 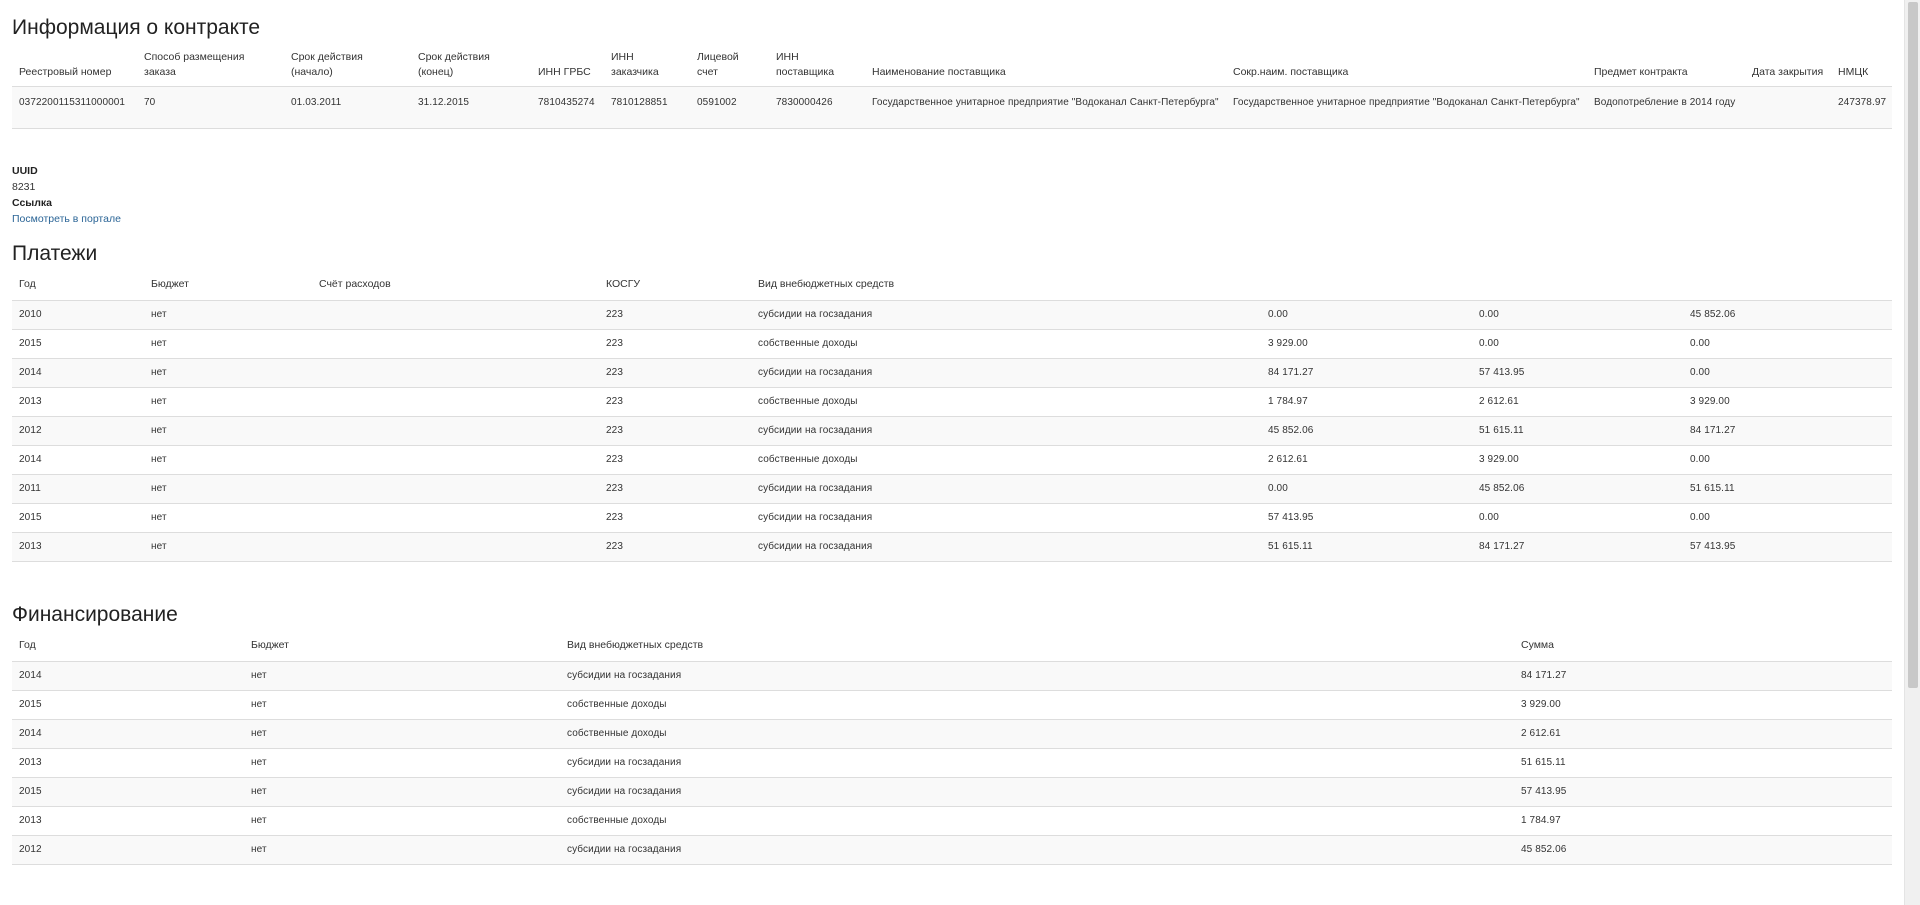 What do you see at coordinates (66, 219) in the screenshot?
I see `portal-link: Посмотреть в портале` at bounding box center [66, 219].